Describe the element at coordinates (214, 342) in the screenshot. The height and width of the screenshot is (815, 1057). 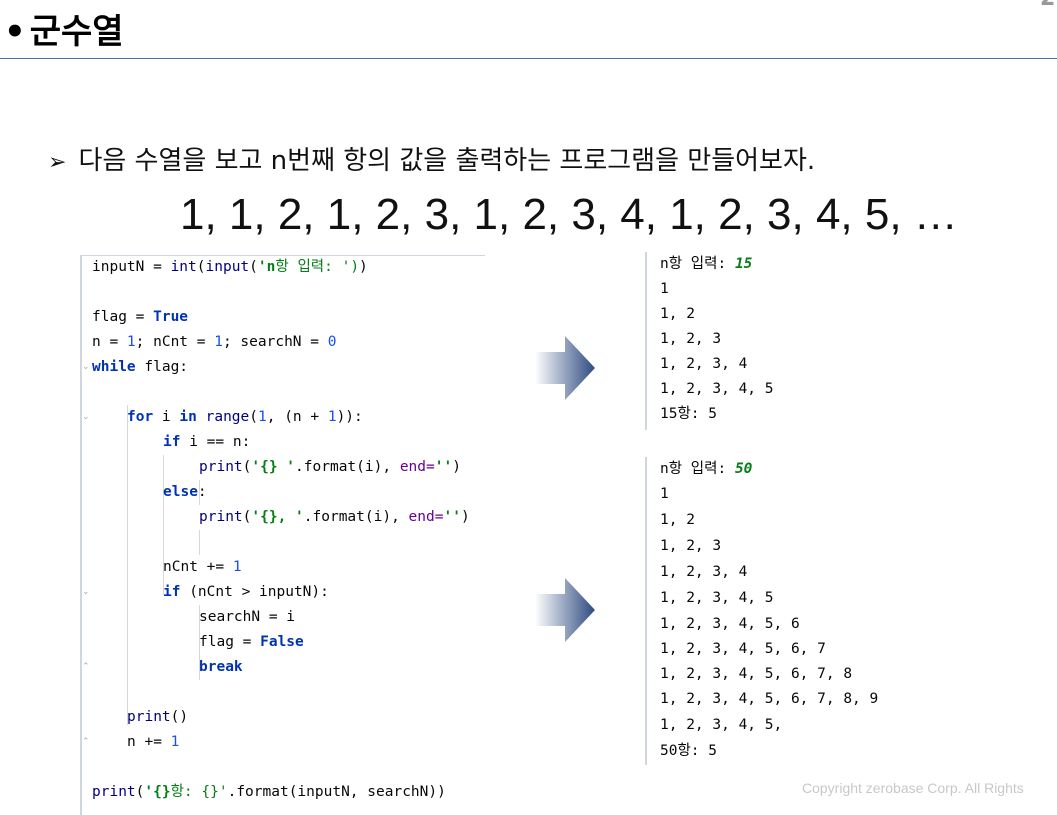
I see `code-line: n = 1; nCnt = 1; searchN = 0` at that location.